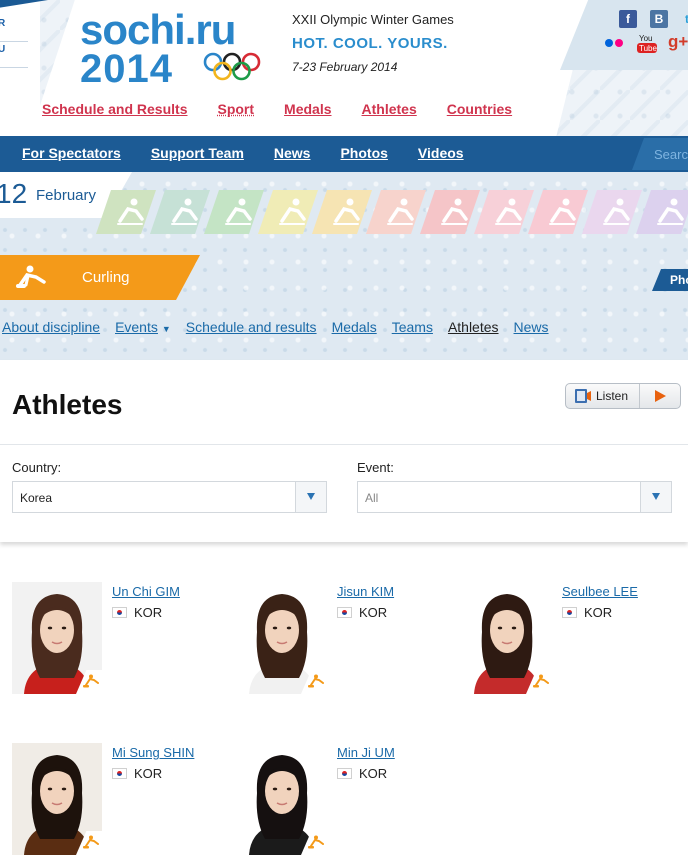 The width and height of the screenshot is (688, 863). What do you see at coordinates (136, 327) in the screenshot?
I see `subnav-events-label: Events` at bounding box center [136, 327].